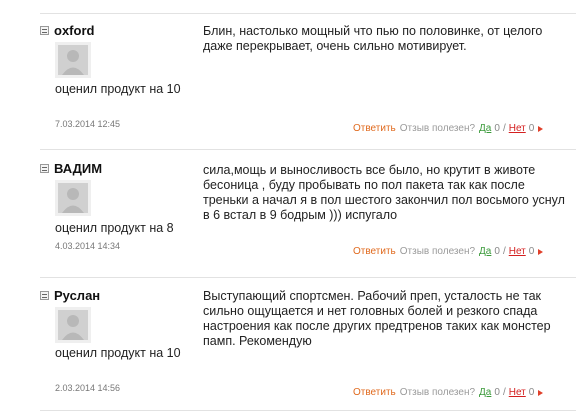 The image size is (584, 415). What do you see at coordinates (77, 295) in the screenshot?
I see `review-author: Руслан` at bounding box center [77, 295].